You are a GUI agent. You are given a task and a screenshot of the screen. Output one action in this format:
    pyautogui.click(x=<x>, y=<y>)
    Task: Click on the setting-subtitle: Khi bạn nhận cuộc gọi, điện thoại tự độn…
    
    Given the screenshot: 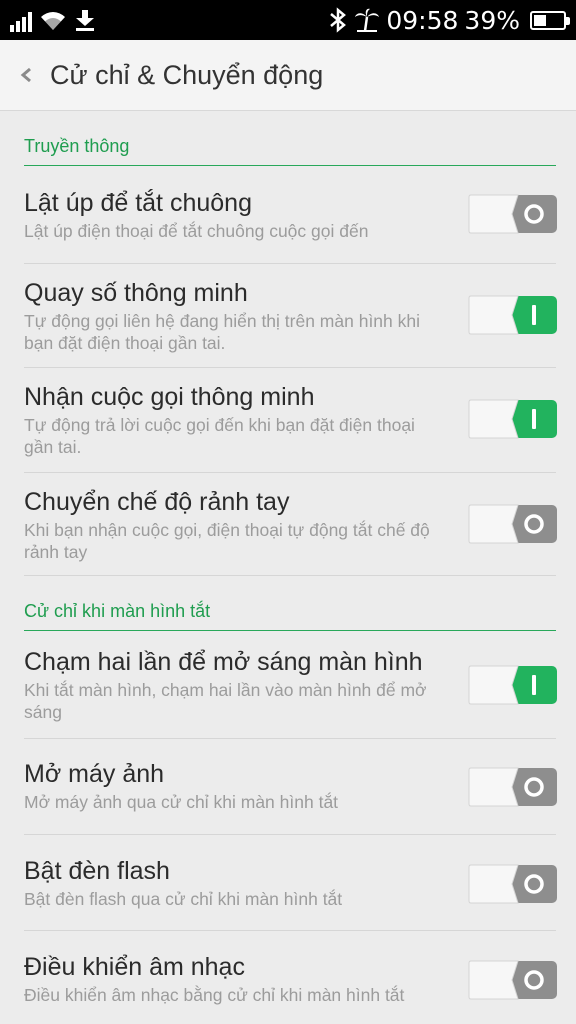 What is the action you would take?
    pyautogui.click(x=227, y=541)
    